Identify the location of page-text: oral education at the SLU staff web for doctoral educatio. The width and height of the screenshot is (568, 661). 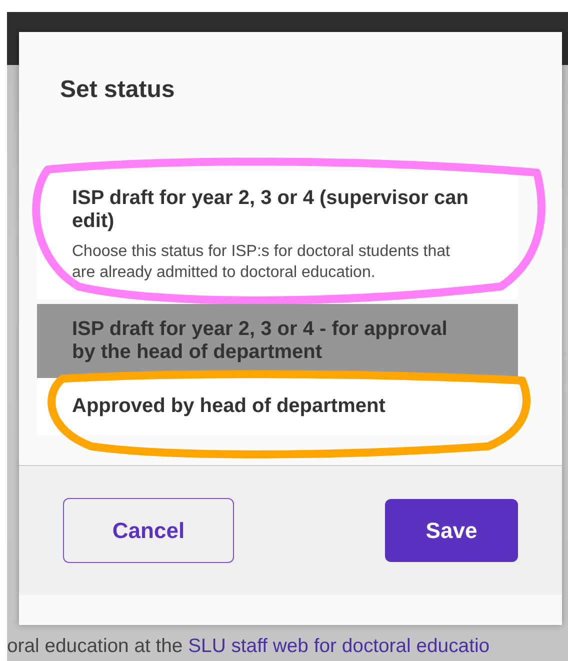
(249, 646).